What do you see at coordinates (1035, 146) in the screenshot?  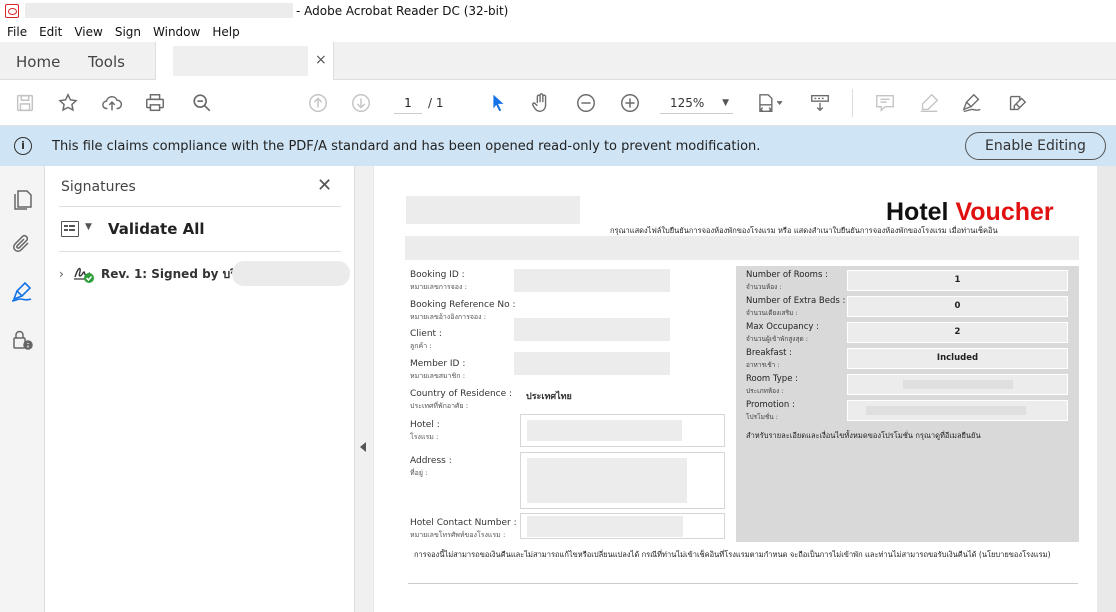 I see `enable-editing-button: Enable Editing` at bounding box center [1035, 146].